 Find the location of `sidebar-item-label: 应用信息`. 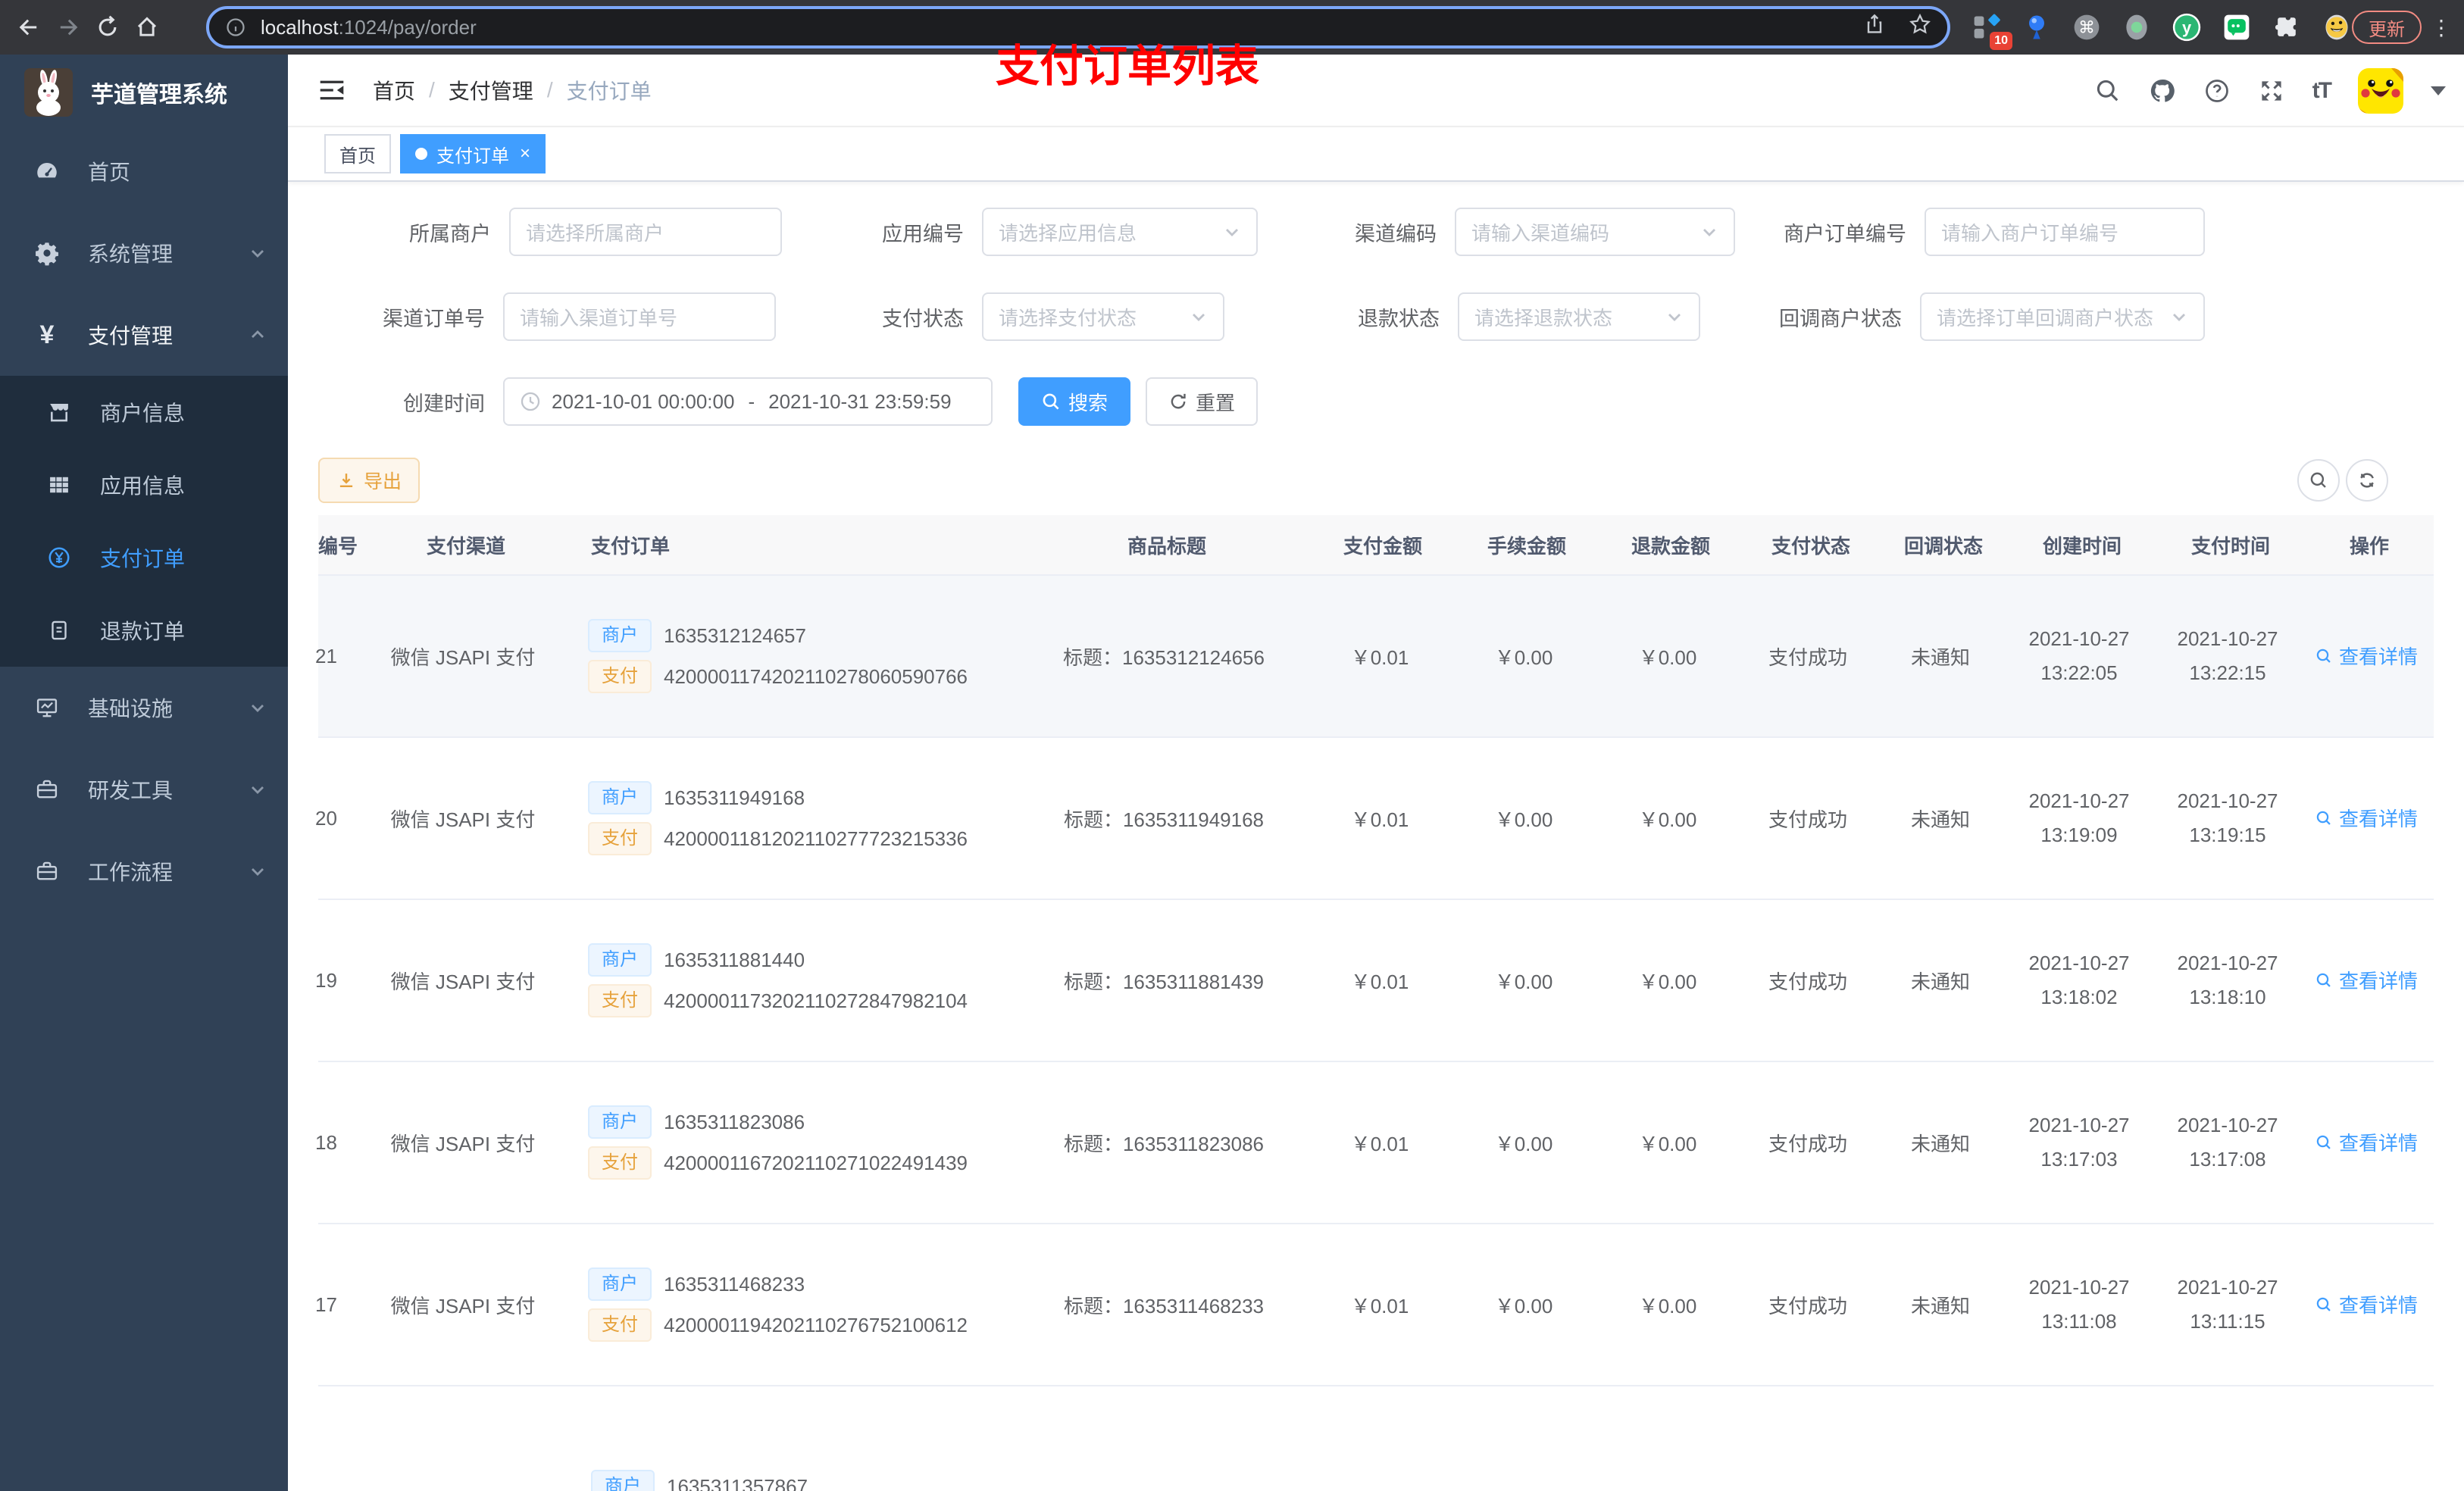

sidebar-item-label: 应用信息 is located at coordinates (143, 486).